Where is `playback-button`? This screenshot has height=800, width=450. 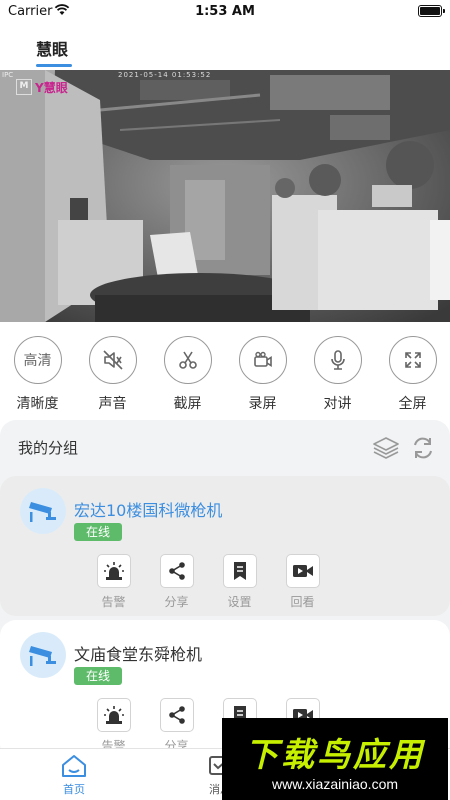 playback-button is located at coordinates (302, 571).